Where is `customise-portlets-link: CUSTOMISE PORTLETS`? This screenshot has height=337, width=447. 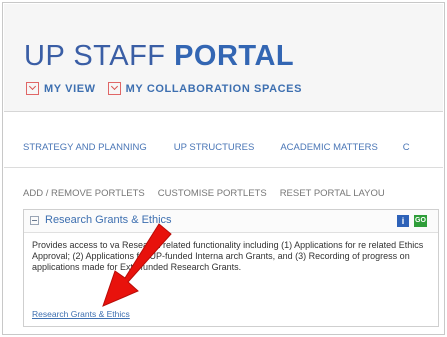 customise-portlets-link: CUSTOMISE PORTLETS is located at coordinates (212, 193).